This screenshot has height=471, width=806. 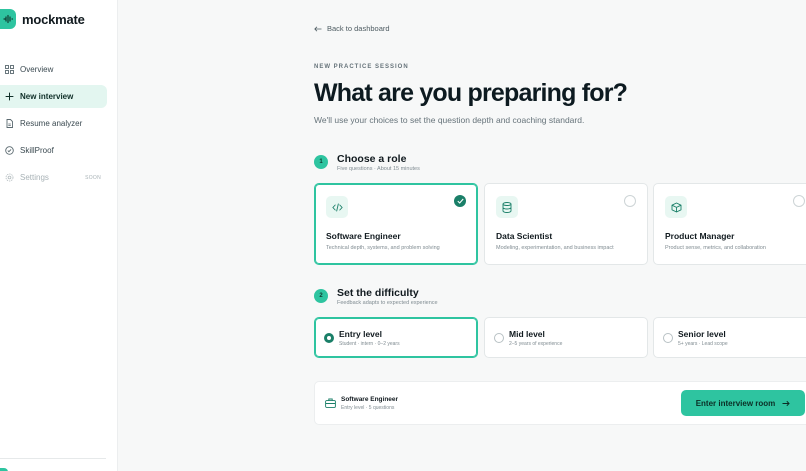 I want to click on sidebar-footer, so click(x=53, y=464).